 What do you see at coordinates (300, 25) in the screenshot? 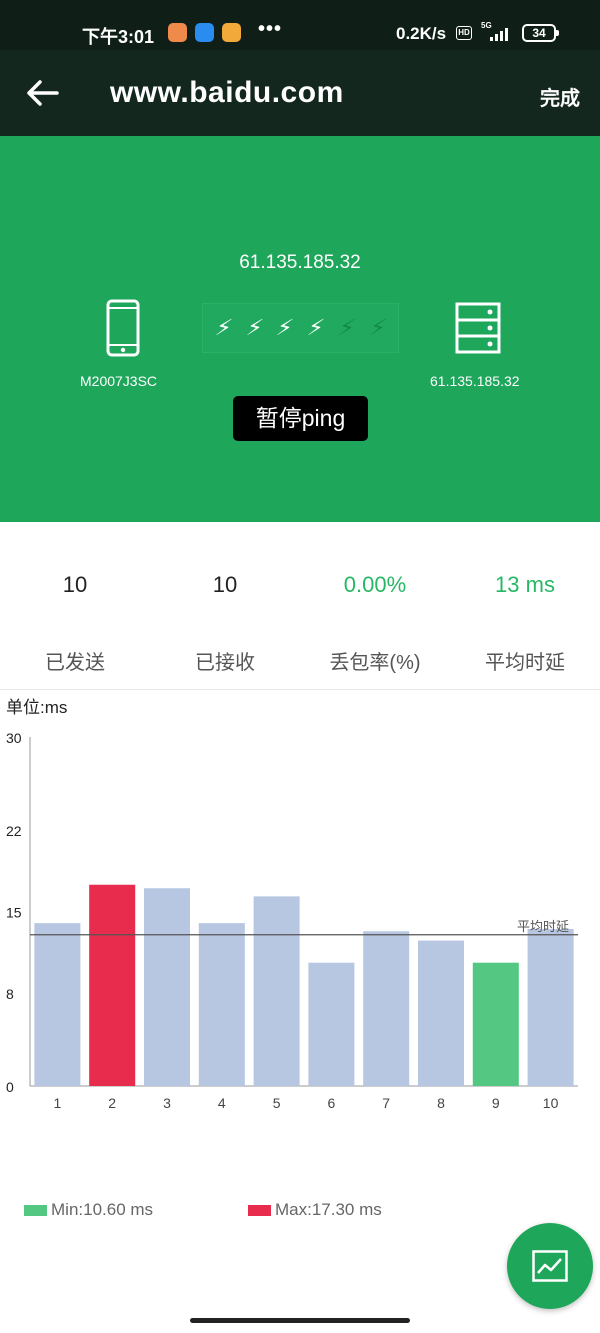
I see `status-bar: 下午3:01 ••• 0.2K/s HD 5G 34` at bounding box center [300, 25].